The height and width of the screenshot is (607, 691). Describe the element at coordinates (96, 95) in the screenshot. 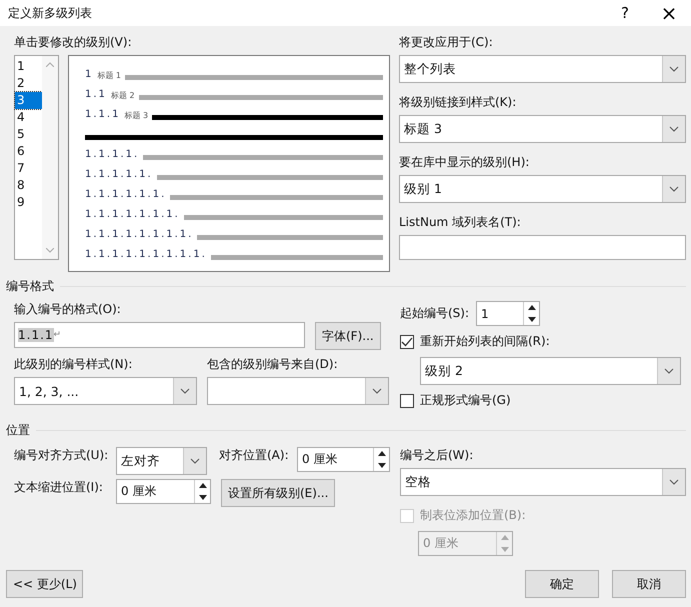

I see `preview-number: 1.1` at that location.